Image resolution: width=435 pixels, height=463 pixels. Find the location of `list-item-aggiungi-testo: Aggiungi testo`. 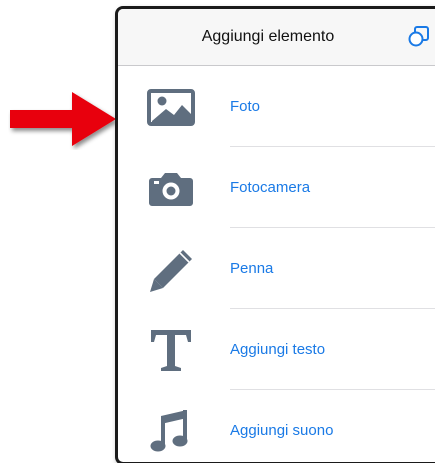

list-item-aggiungi-testo: Aggiungi testo is located at coordinates (276, 349).